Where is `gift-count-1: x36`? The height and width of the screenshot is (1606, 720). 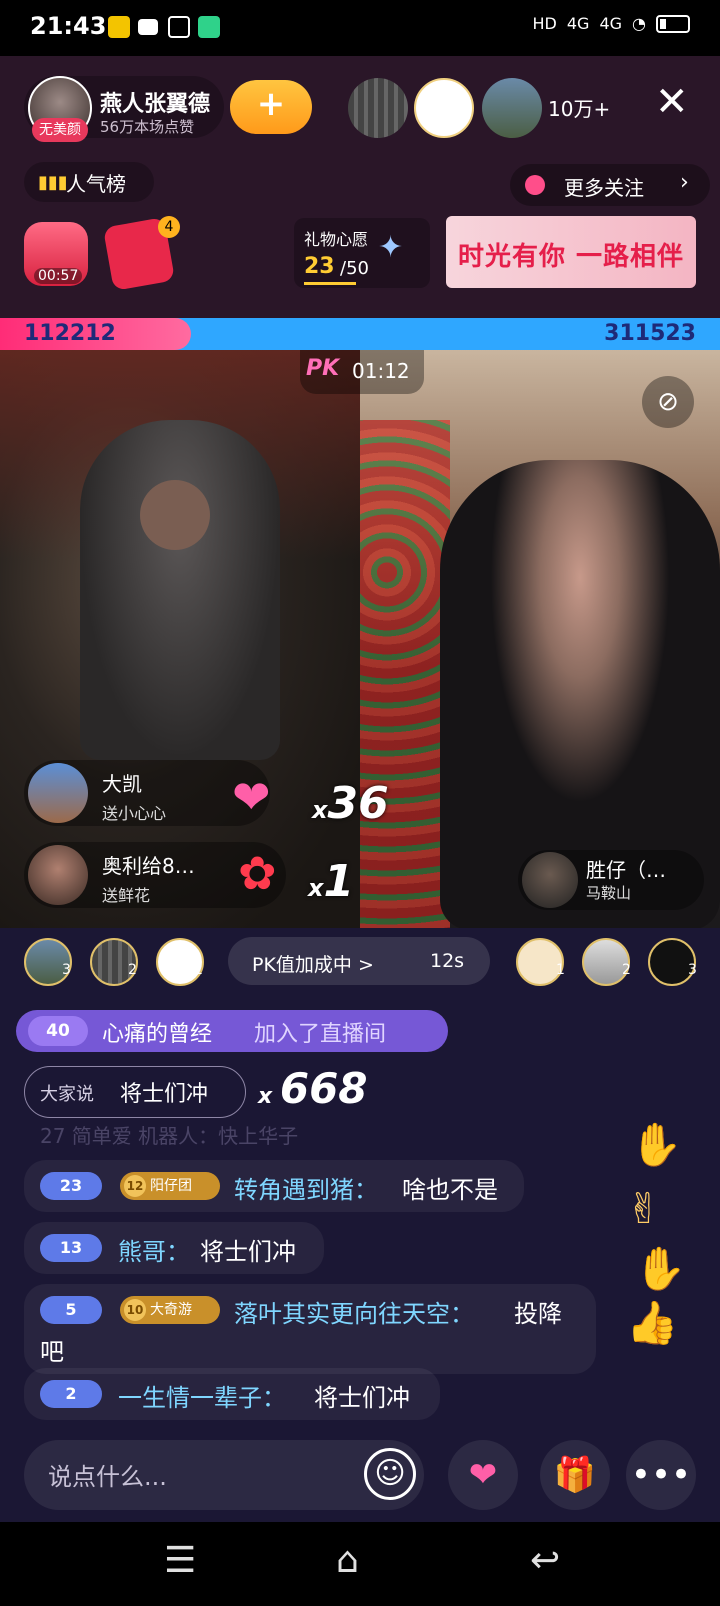 gift-count-1: x36 is located at coordinates (350, 803).